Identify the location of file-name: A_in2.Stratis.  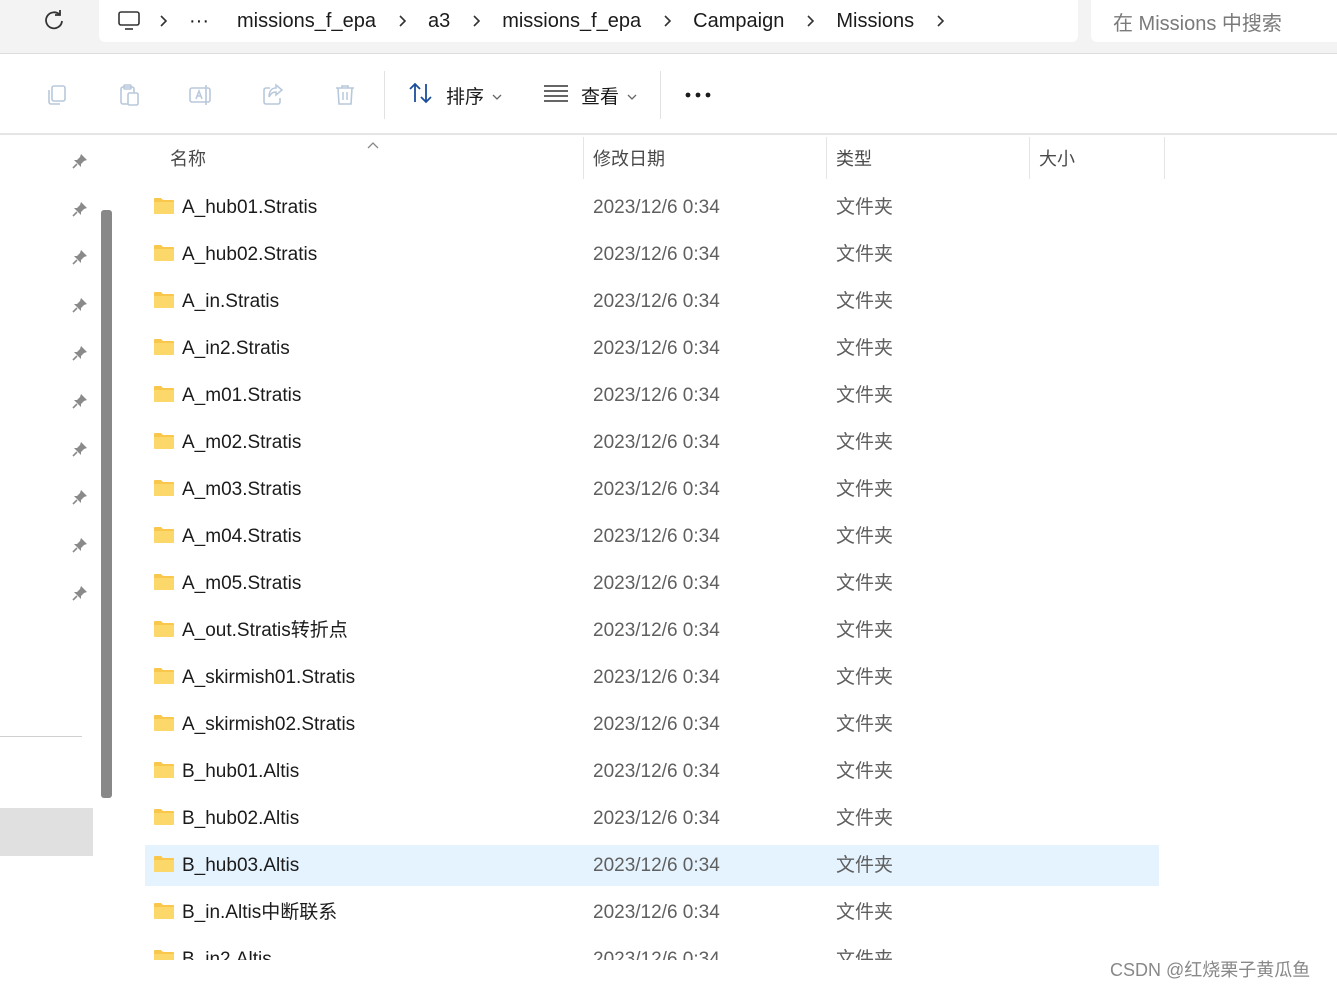
(236, 348).